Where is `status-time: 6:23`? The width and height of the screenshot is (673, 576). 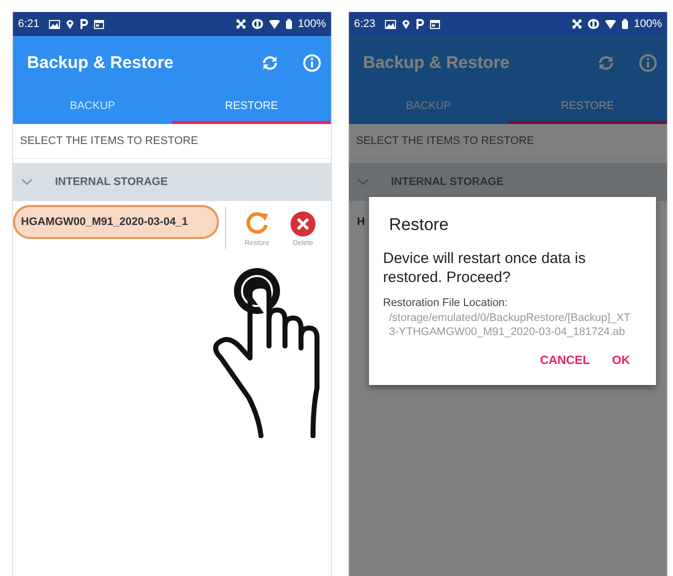 status-time: 6:23 is located at coordinates (365, 24).